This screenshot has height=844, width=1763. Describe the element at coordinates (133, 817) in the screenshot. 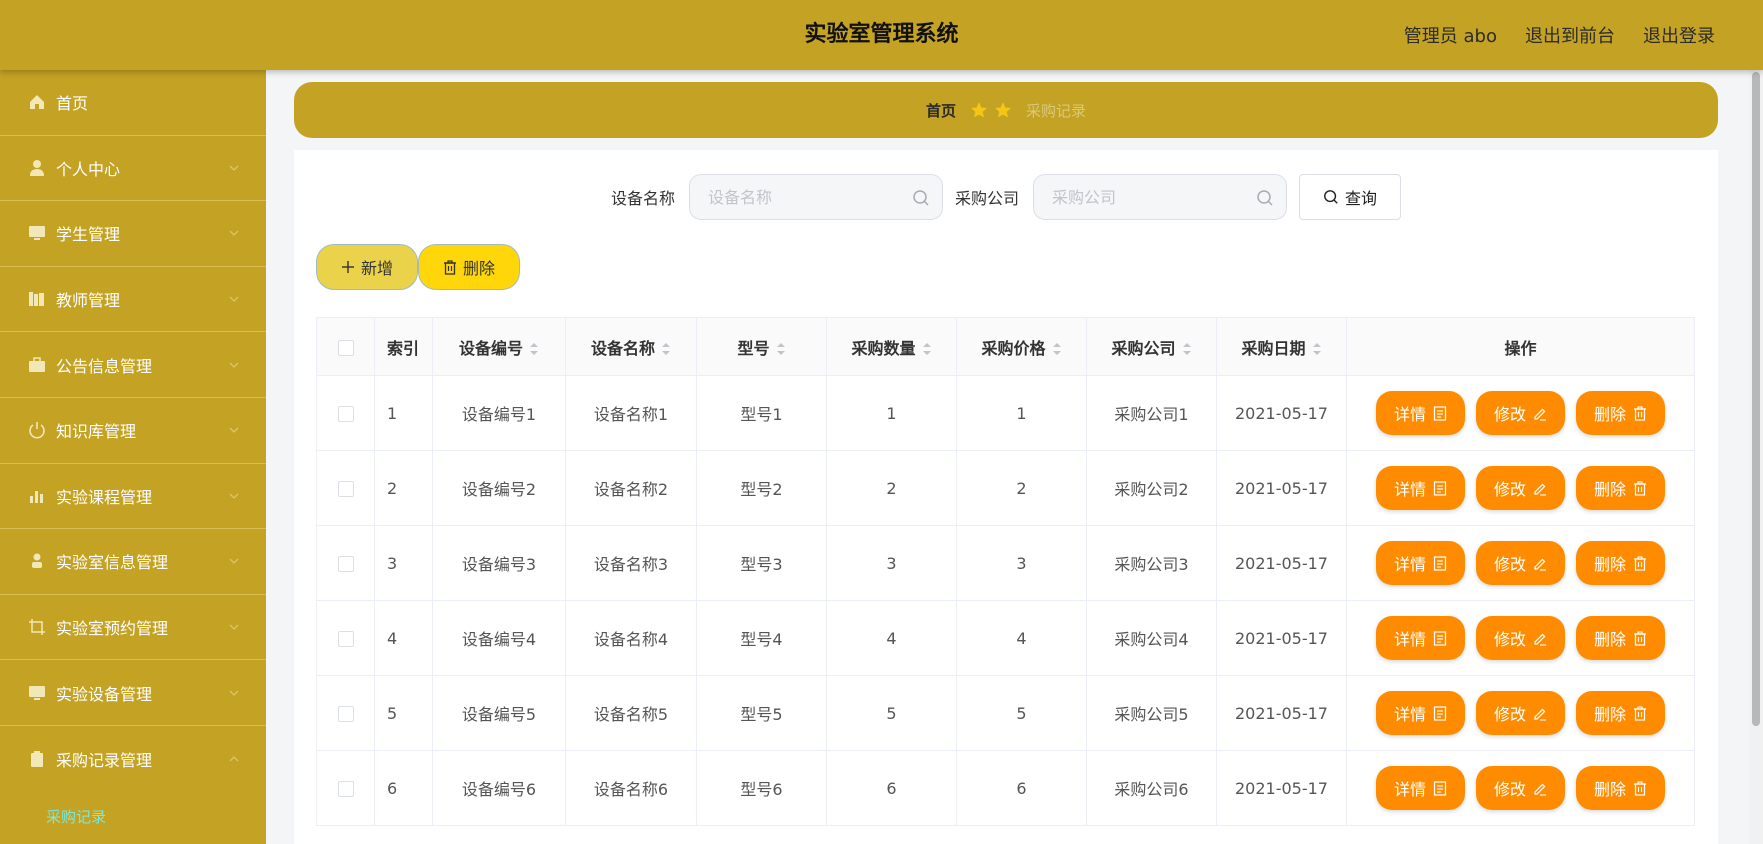

I see `sidebar-subitem-purchase-record: 采购记录` at that location.